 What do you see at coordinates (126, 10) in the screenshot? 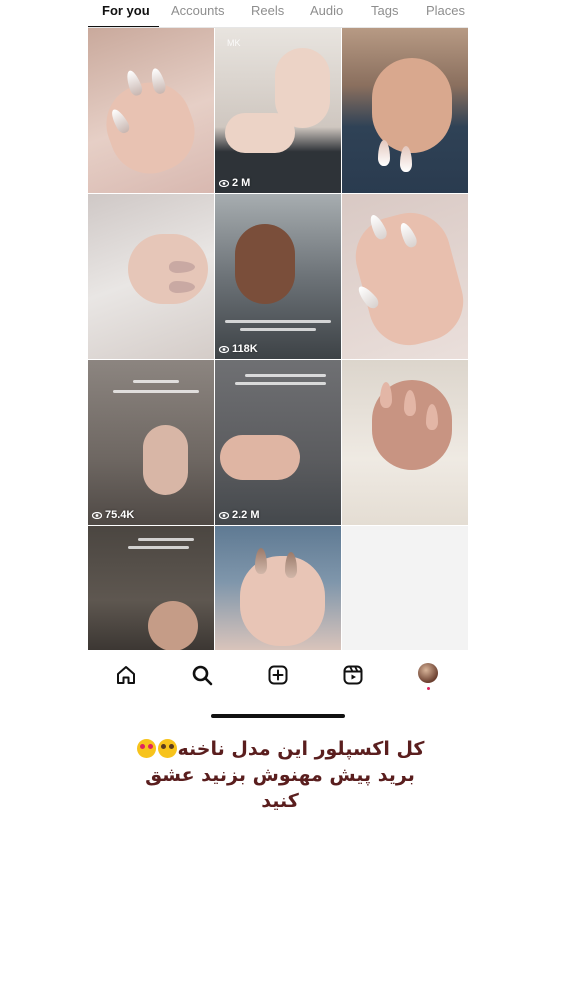
I see `tab-for-you: For you` at bounding box center [126, 10].